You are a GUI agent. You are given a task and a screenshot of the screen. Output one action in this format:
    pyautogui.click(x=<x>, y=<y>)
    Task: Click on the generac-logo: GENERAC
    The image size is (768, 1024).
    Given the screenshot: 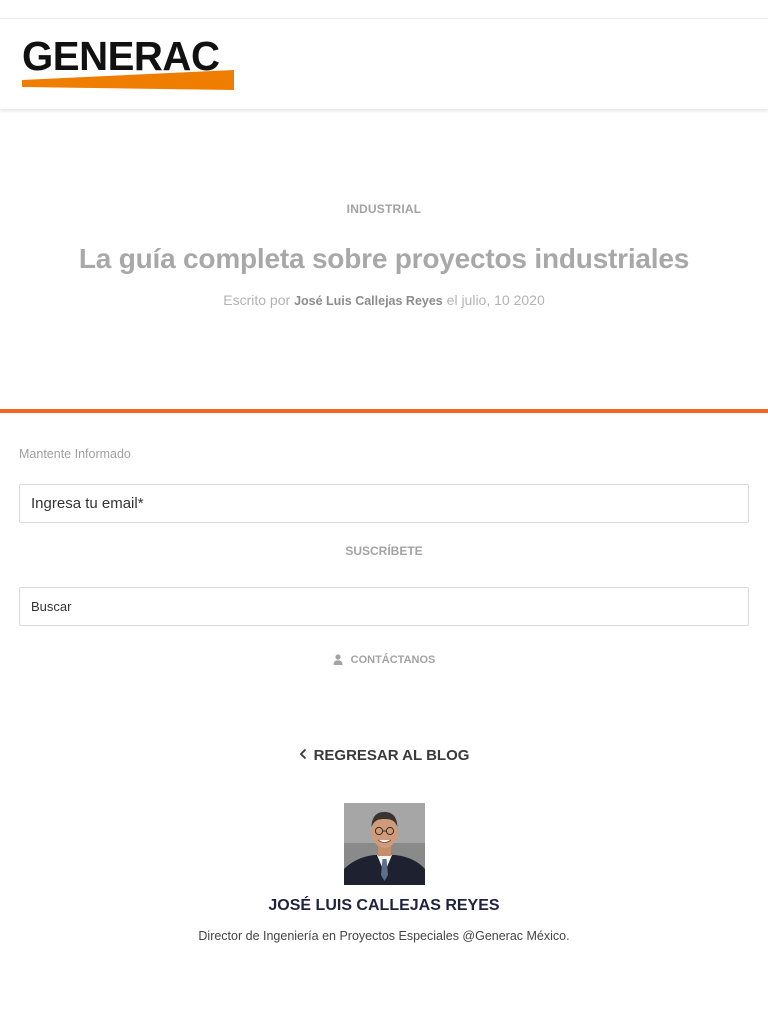 What is the action you would take?
    pyautogui.click(x=128, y=64)
    